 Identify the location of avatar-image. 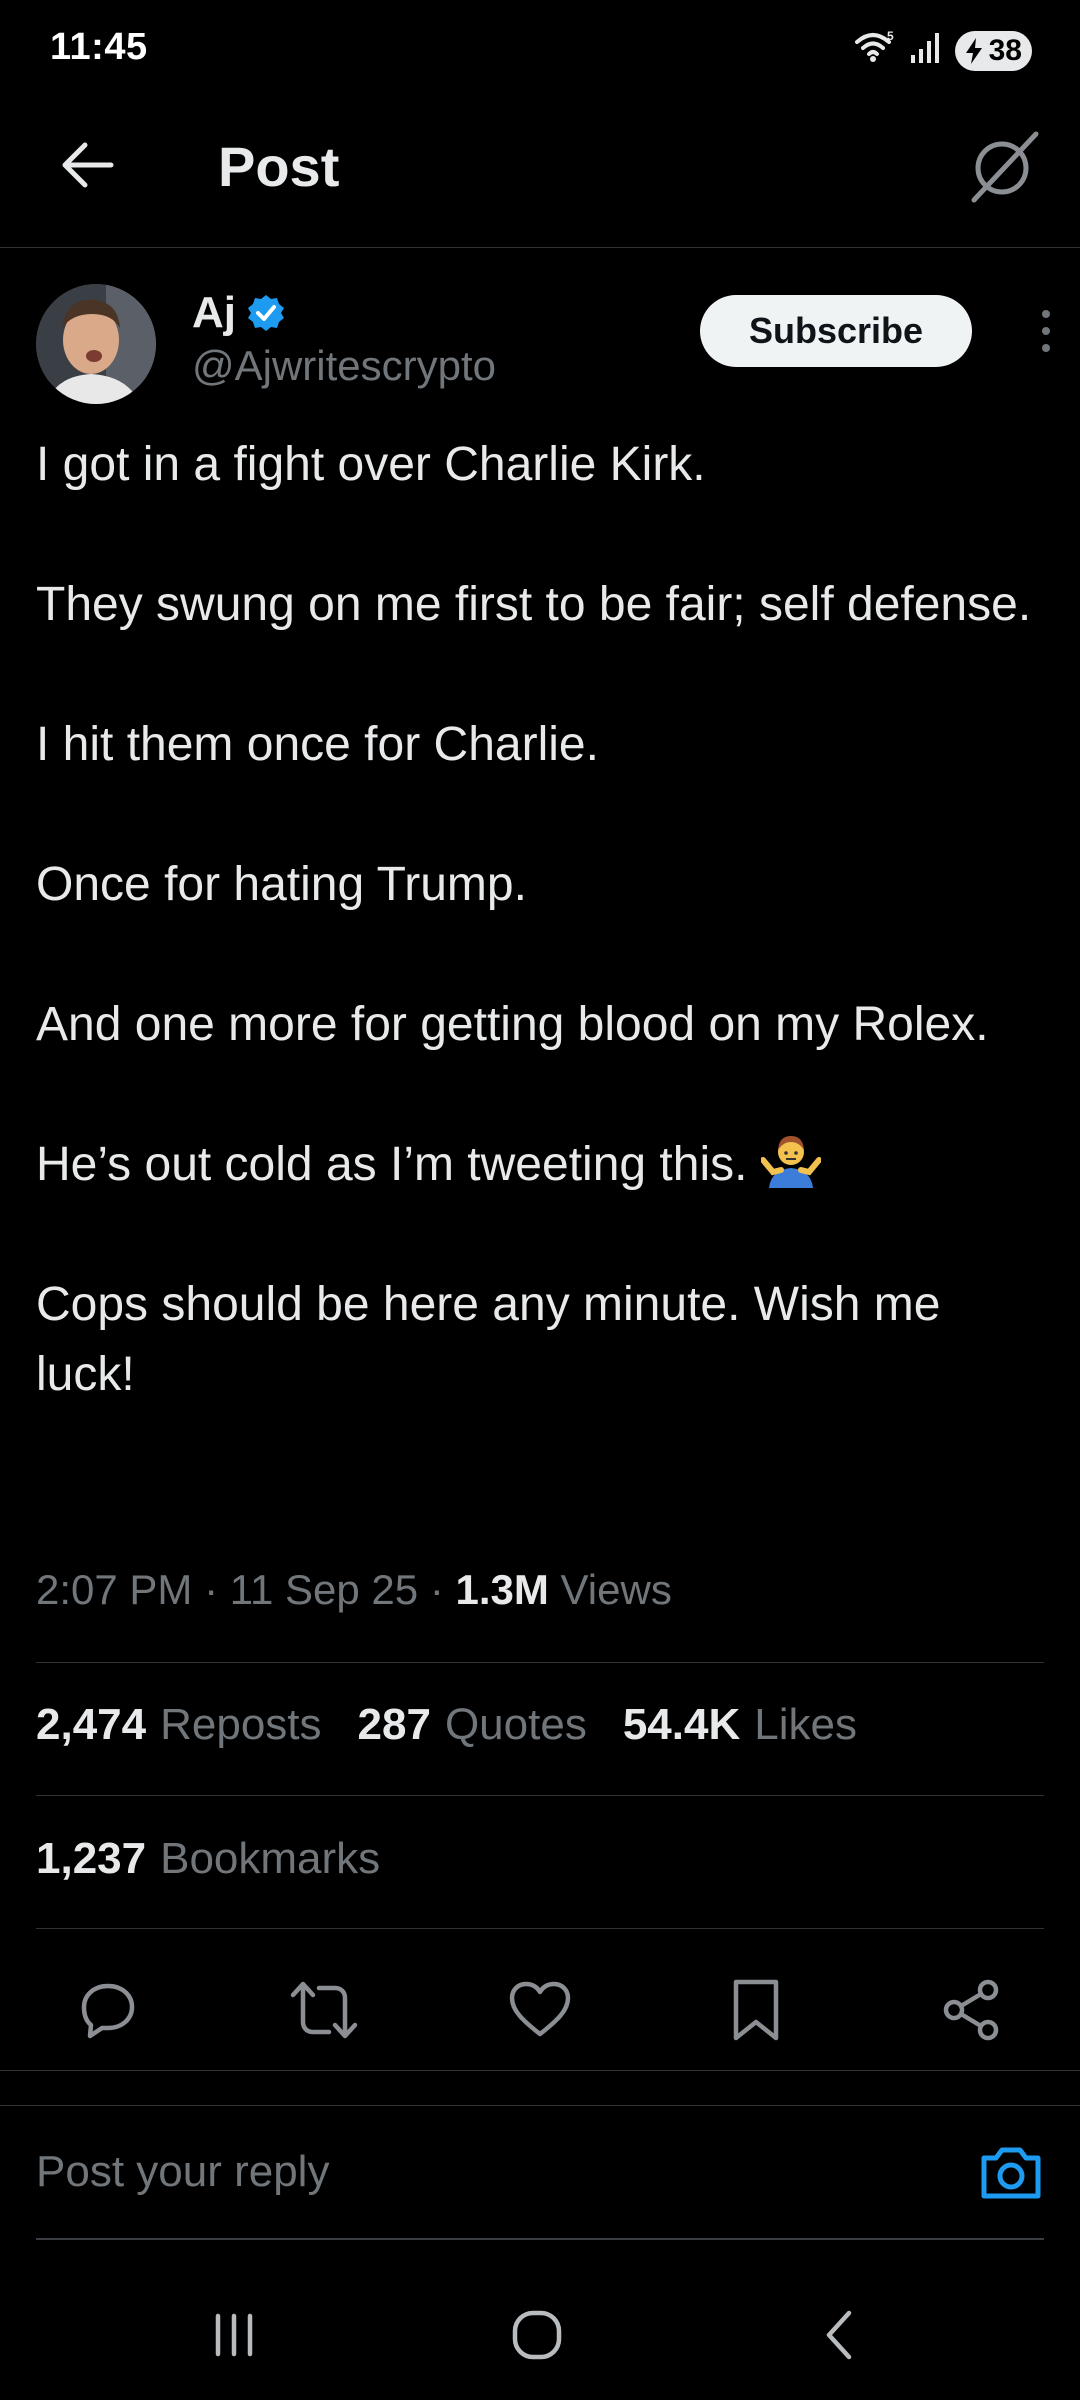
(96, 344).